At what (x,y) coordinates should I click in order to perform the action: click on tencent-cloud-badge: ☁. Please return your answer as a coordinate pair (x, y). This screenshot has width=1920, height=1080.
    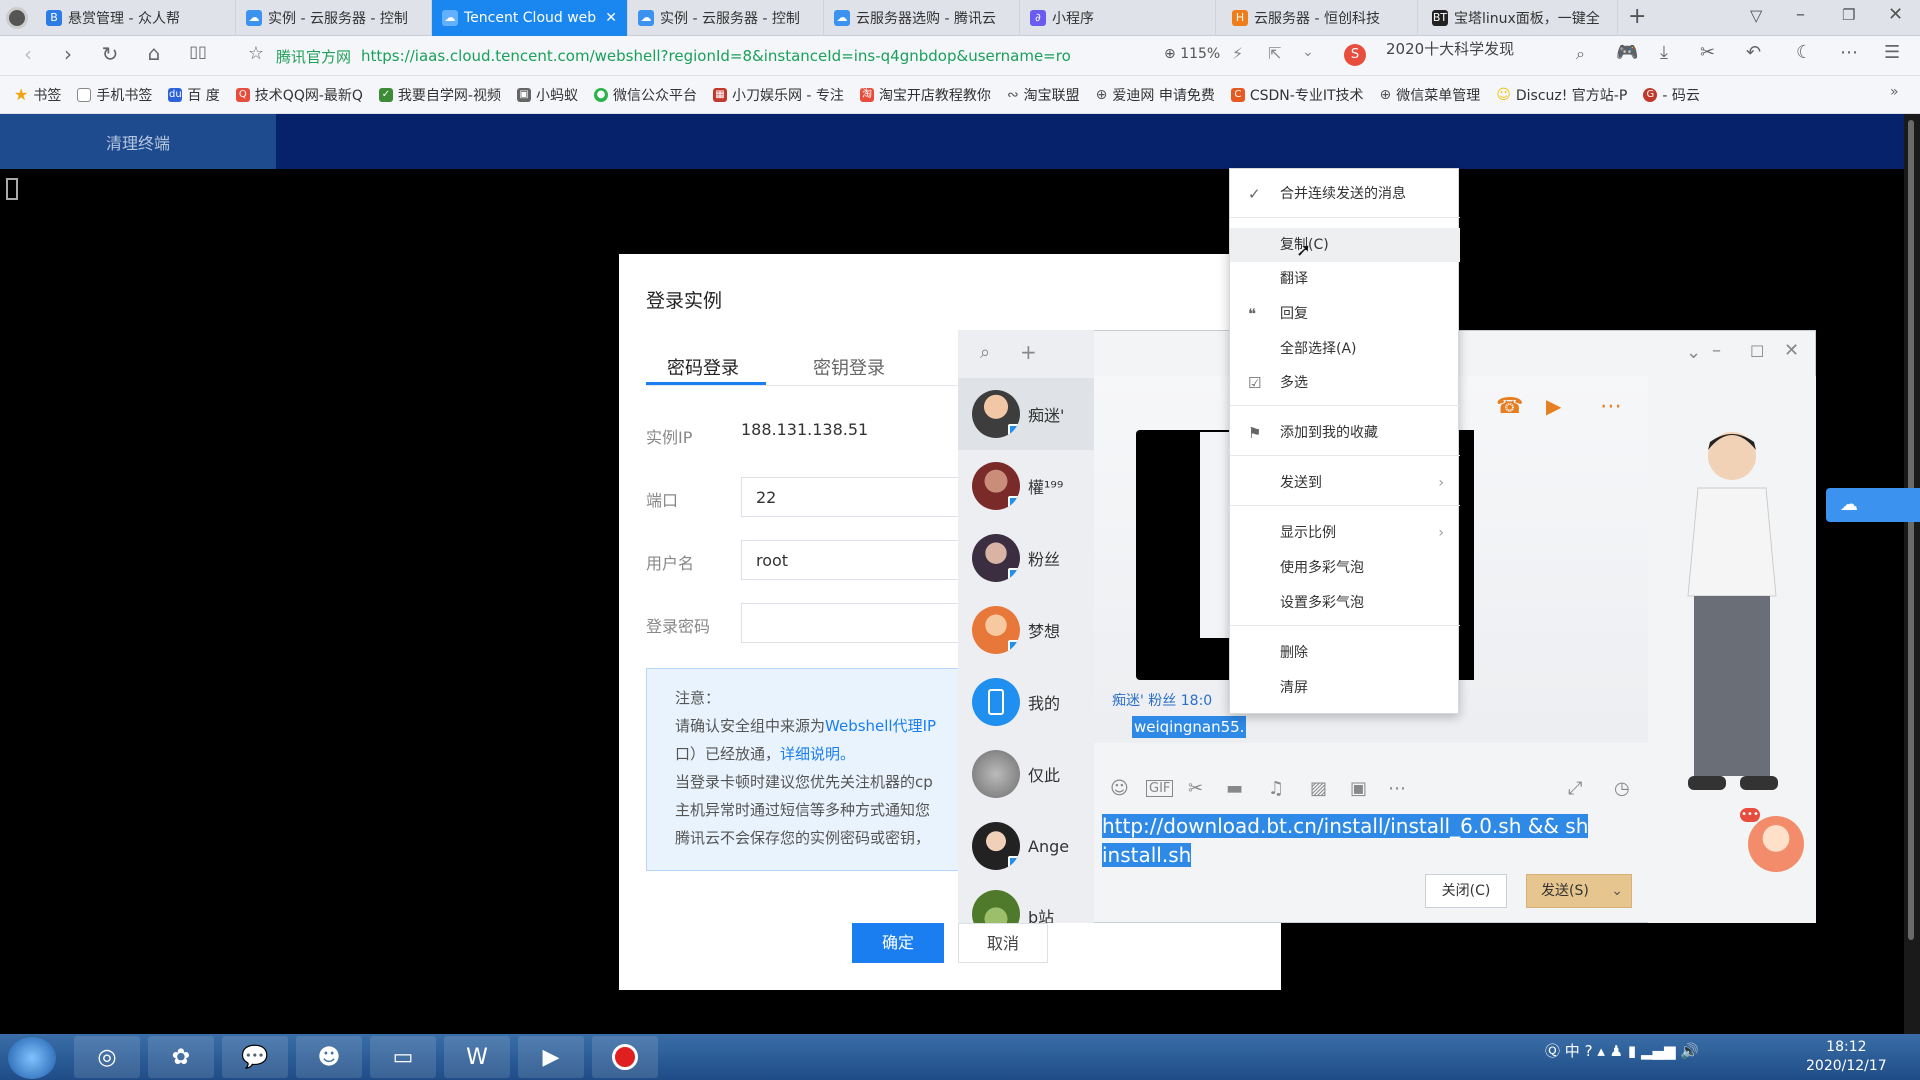
    Looking at the image, I should click on (1873, 505).